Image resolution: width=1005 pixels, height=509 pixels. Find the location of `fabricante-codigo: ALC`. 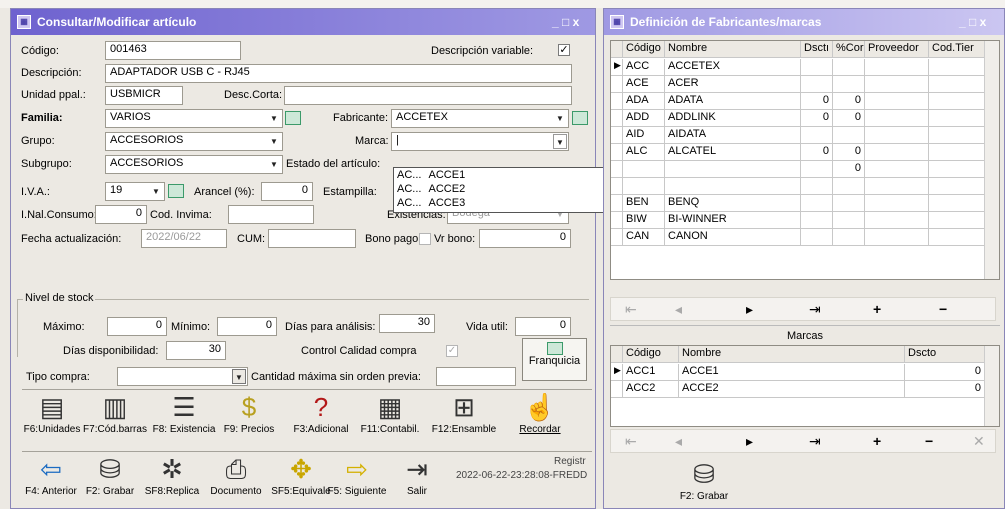

fabricante-codigo: ALC is located at coordinates (644, 152).